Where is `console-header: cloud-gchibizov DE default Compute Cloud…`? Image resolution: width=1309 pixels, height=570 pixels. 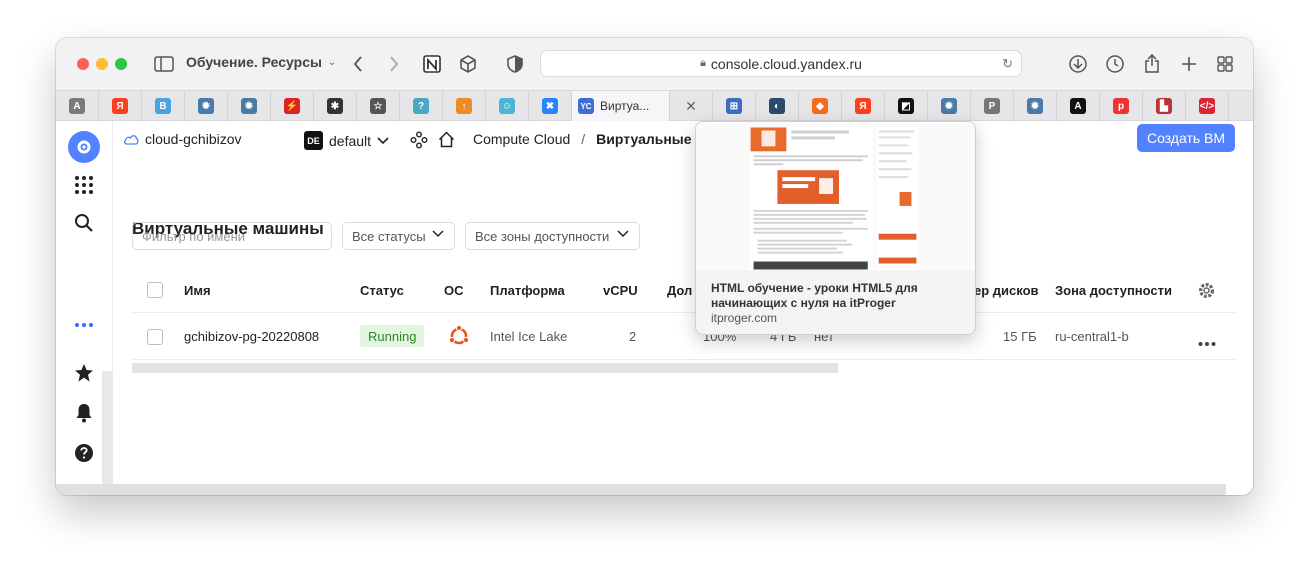
console-header: cloud-gchibizov DE default Compute Cloud… is located at coordinates (683, 140).